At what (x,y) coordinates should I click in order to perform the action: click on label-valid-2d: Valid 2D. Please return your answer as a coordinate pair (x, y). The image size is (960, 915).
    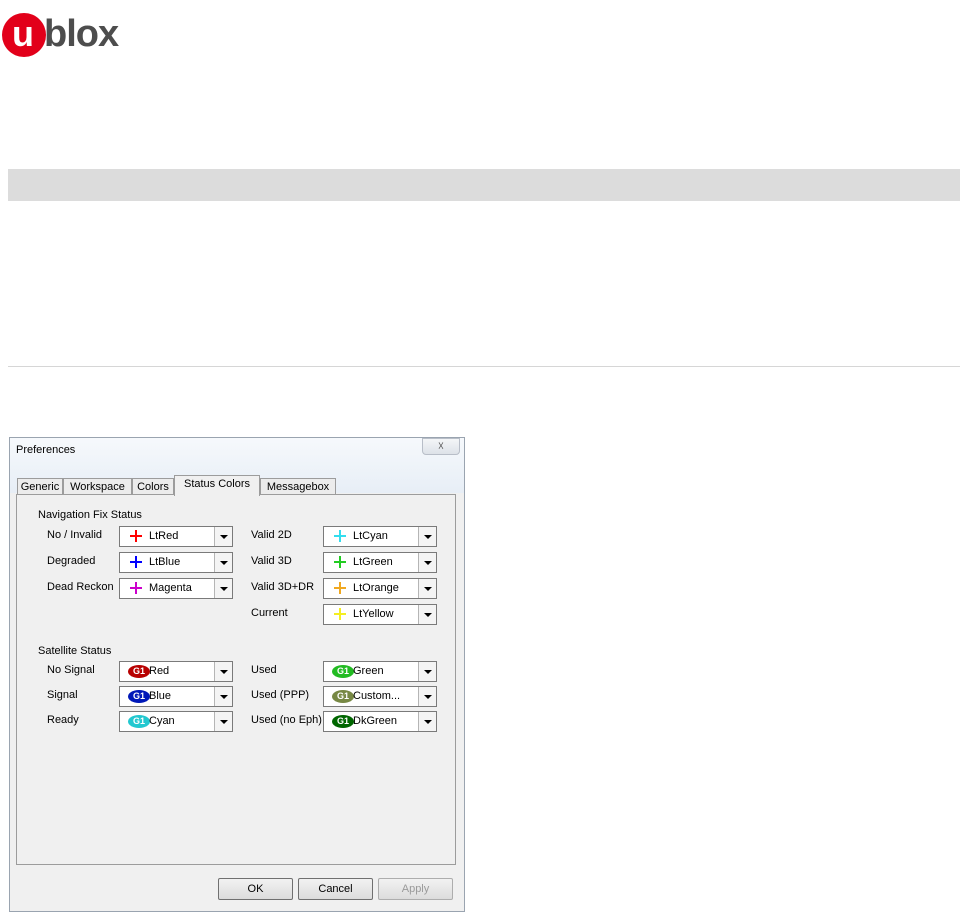
    Looking at the image, I should click on (271, 535).